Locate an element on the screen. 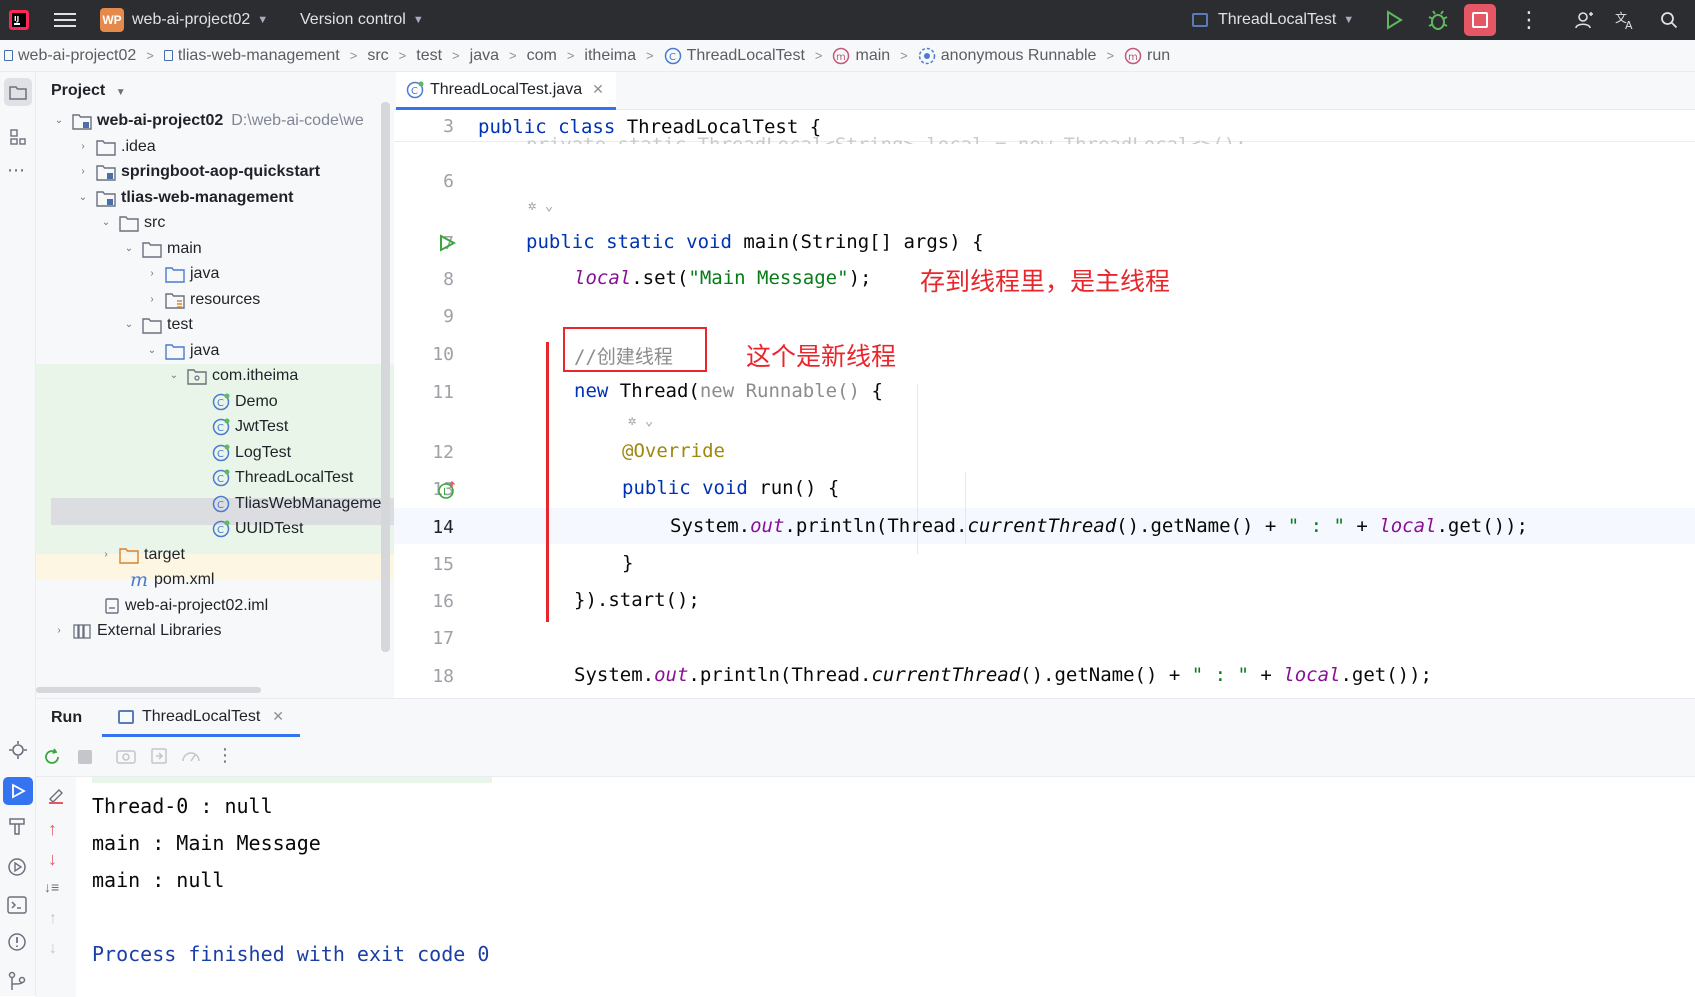 This screenshot has height=997, width=1695. main-menu-icon is located at coordinates (65, 20).